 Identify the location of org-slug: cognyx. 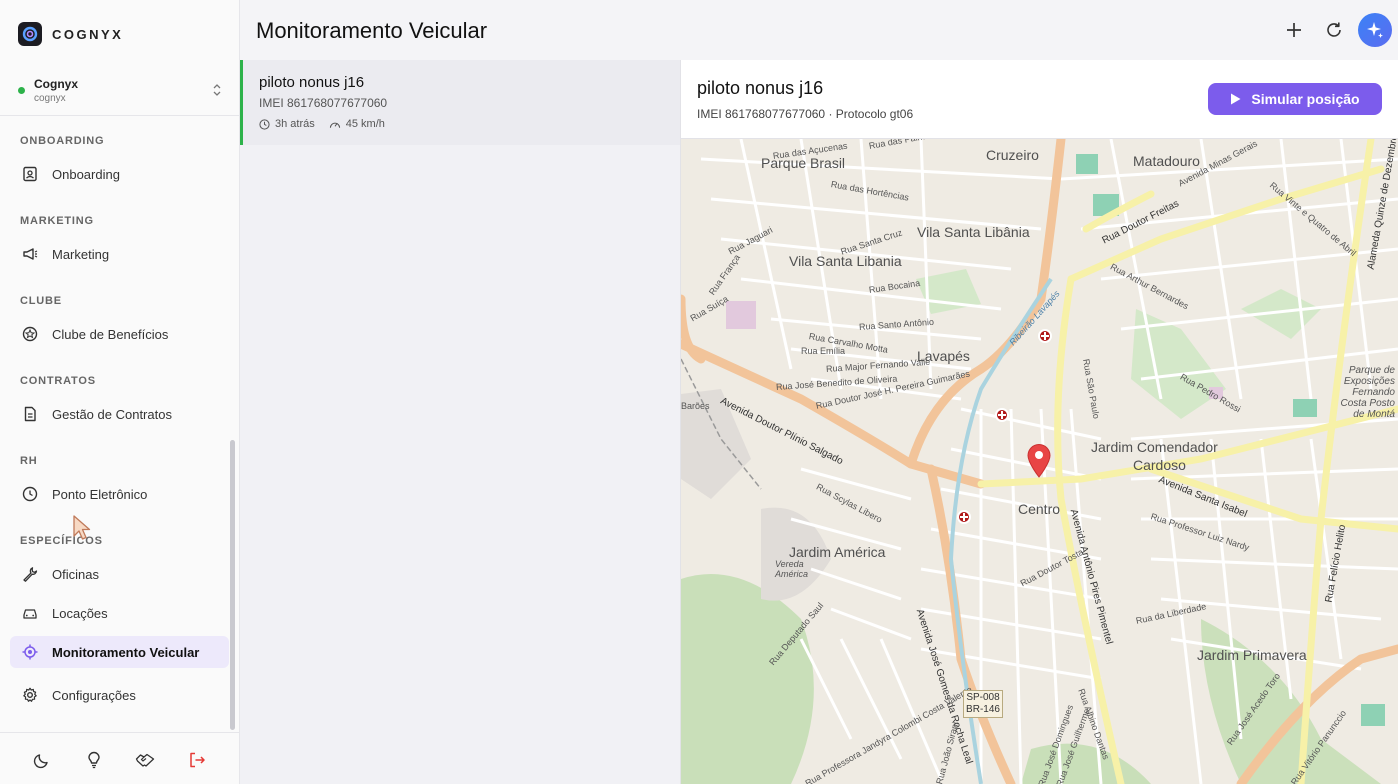
(50, 98).